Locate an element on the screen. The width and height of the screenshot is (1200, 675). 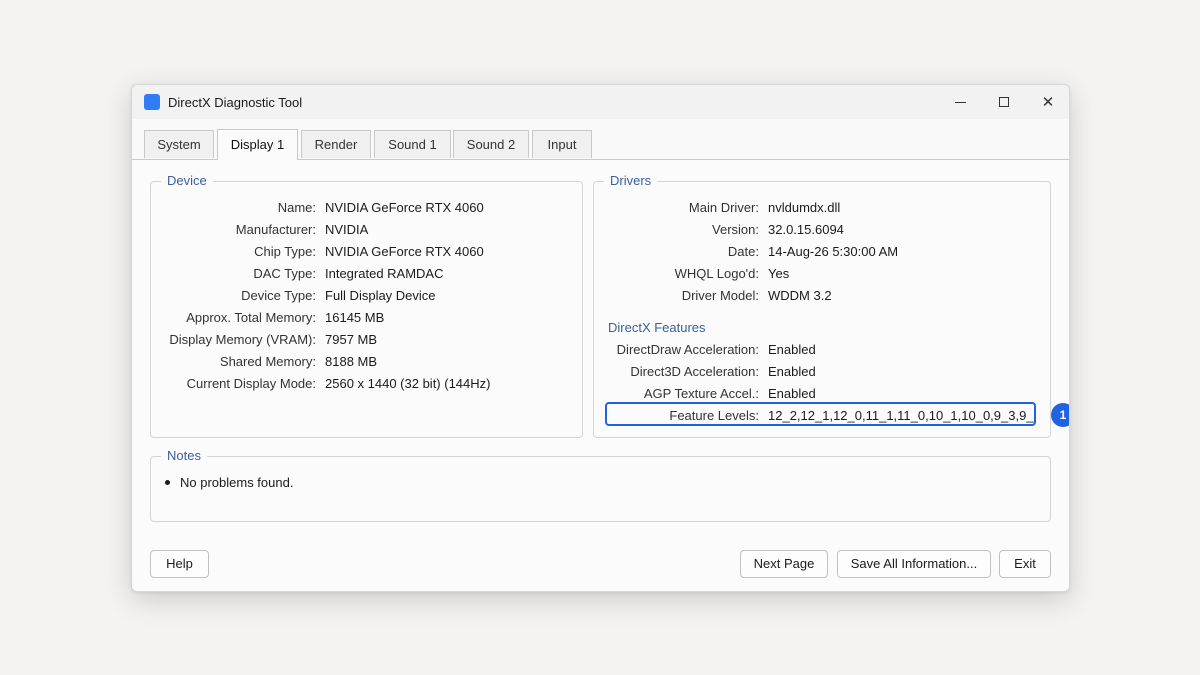
minimize-button is located at coordinates (960, 102).